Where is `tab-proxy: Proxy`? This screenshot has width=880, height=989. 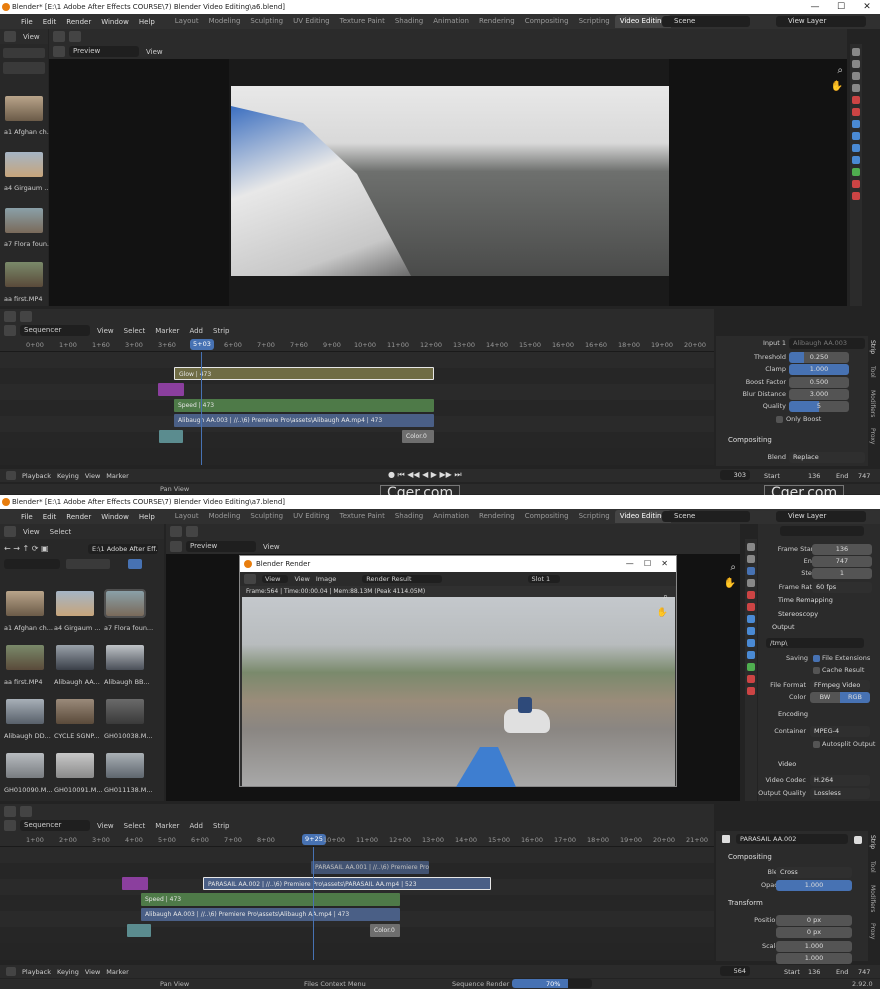
tab-proxy: Proxy is located at coordinates (872, 436).